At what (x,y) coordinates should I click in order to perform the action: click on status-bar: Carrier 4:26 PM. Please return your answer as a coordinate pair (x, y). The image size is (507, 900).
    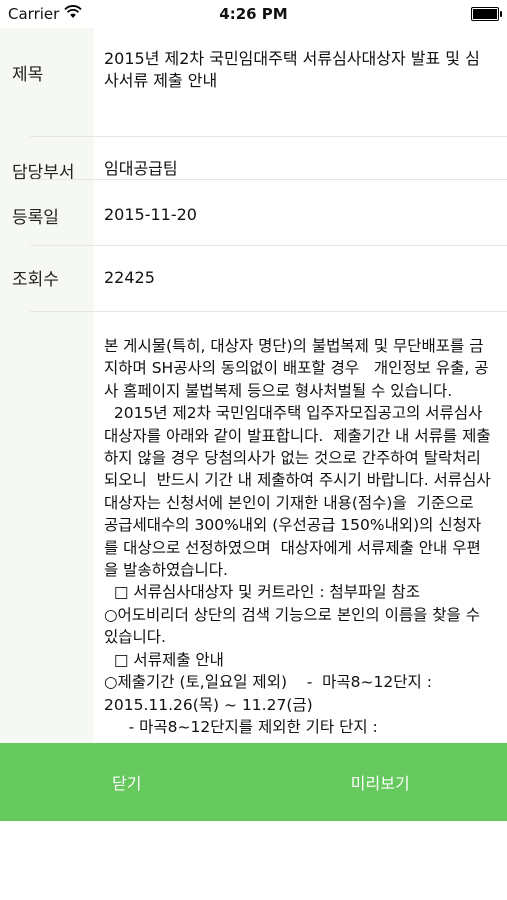
    Looking at the image, I should click on (253, 14).